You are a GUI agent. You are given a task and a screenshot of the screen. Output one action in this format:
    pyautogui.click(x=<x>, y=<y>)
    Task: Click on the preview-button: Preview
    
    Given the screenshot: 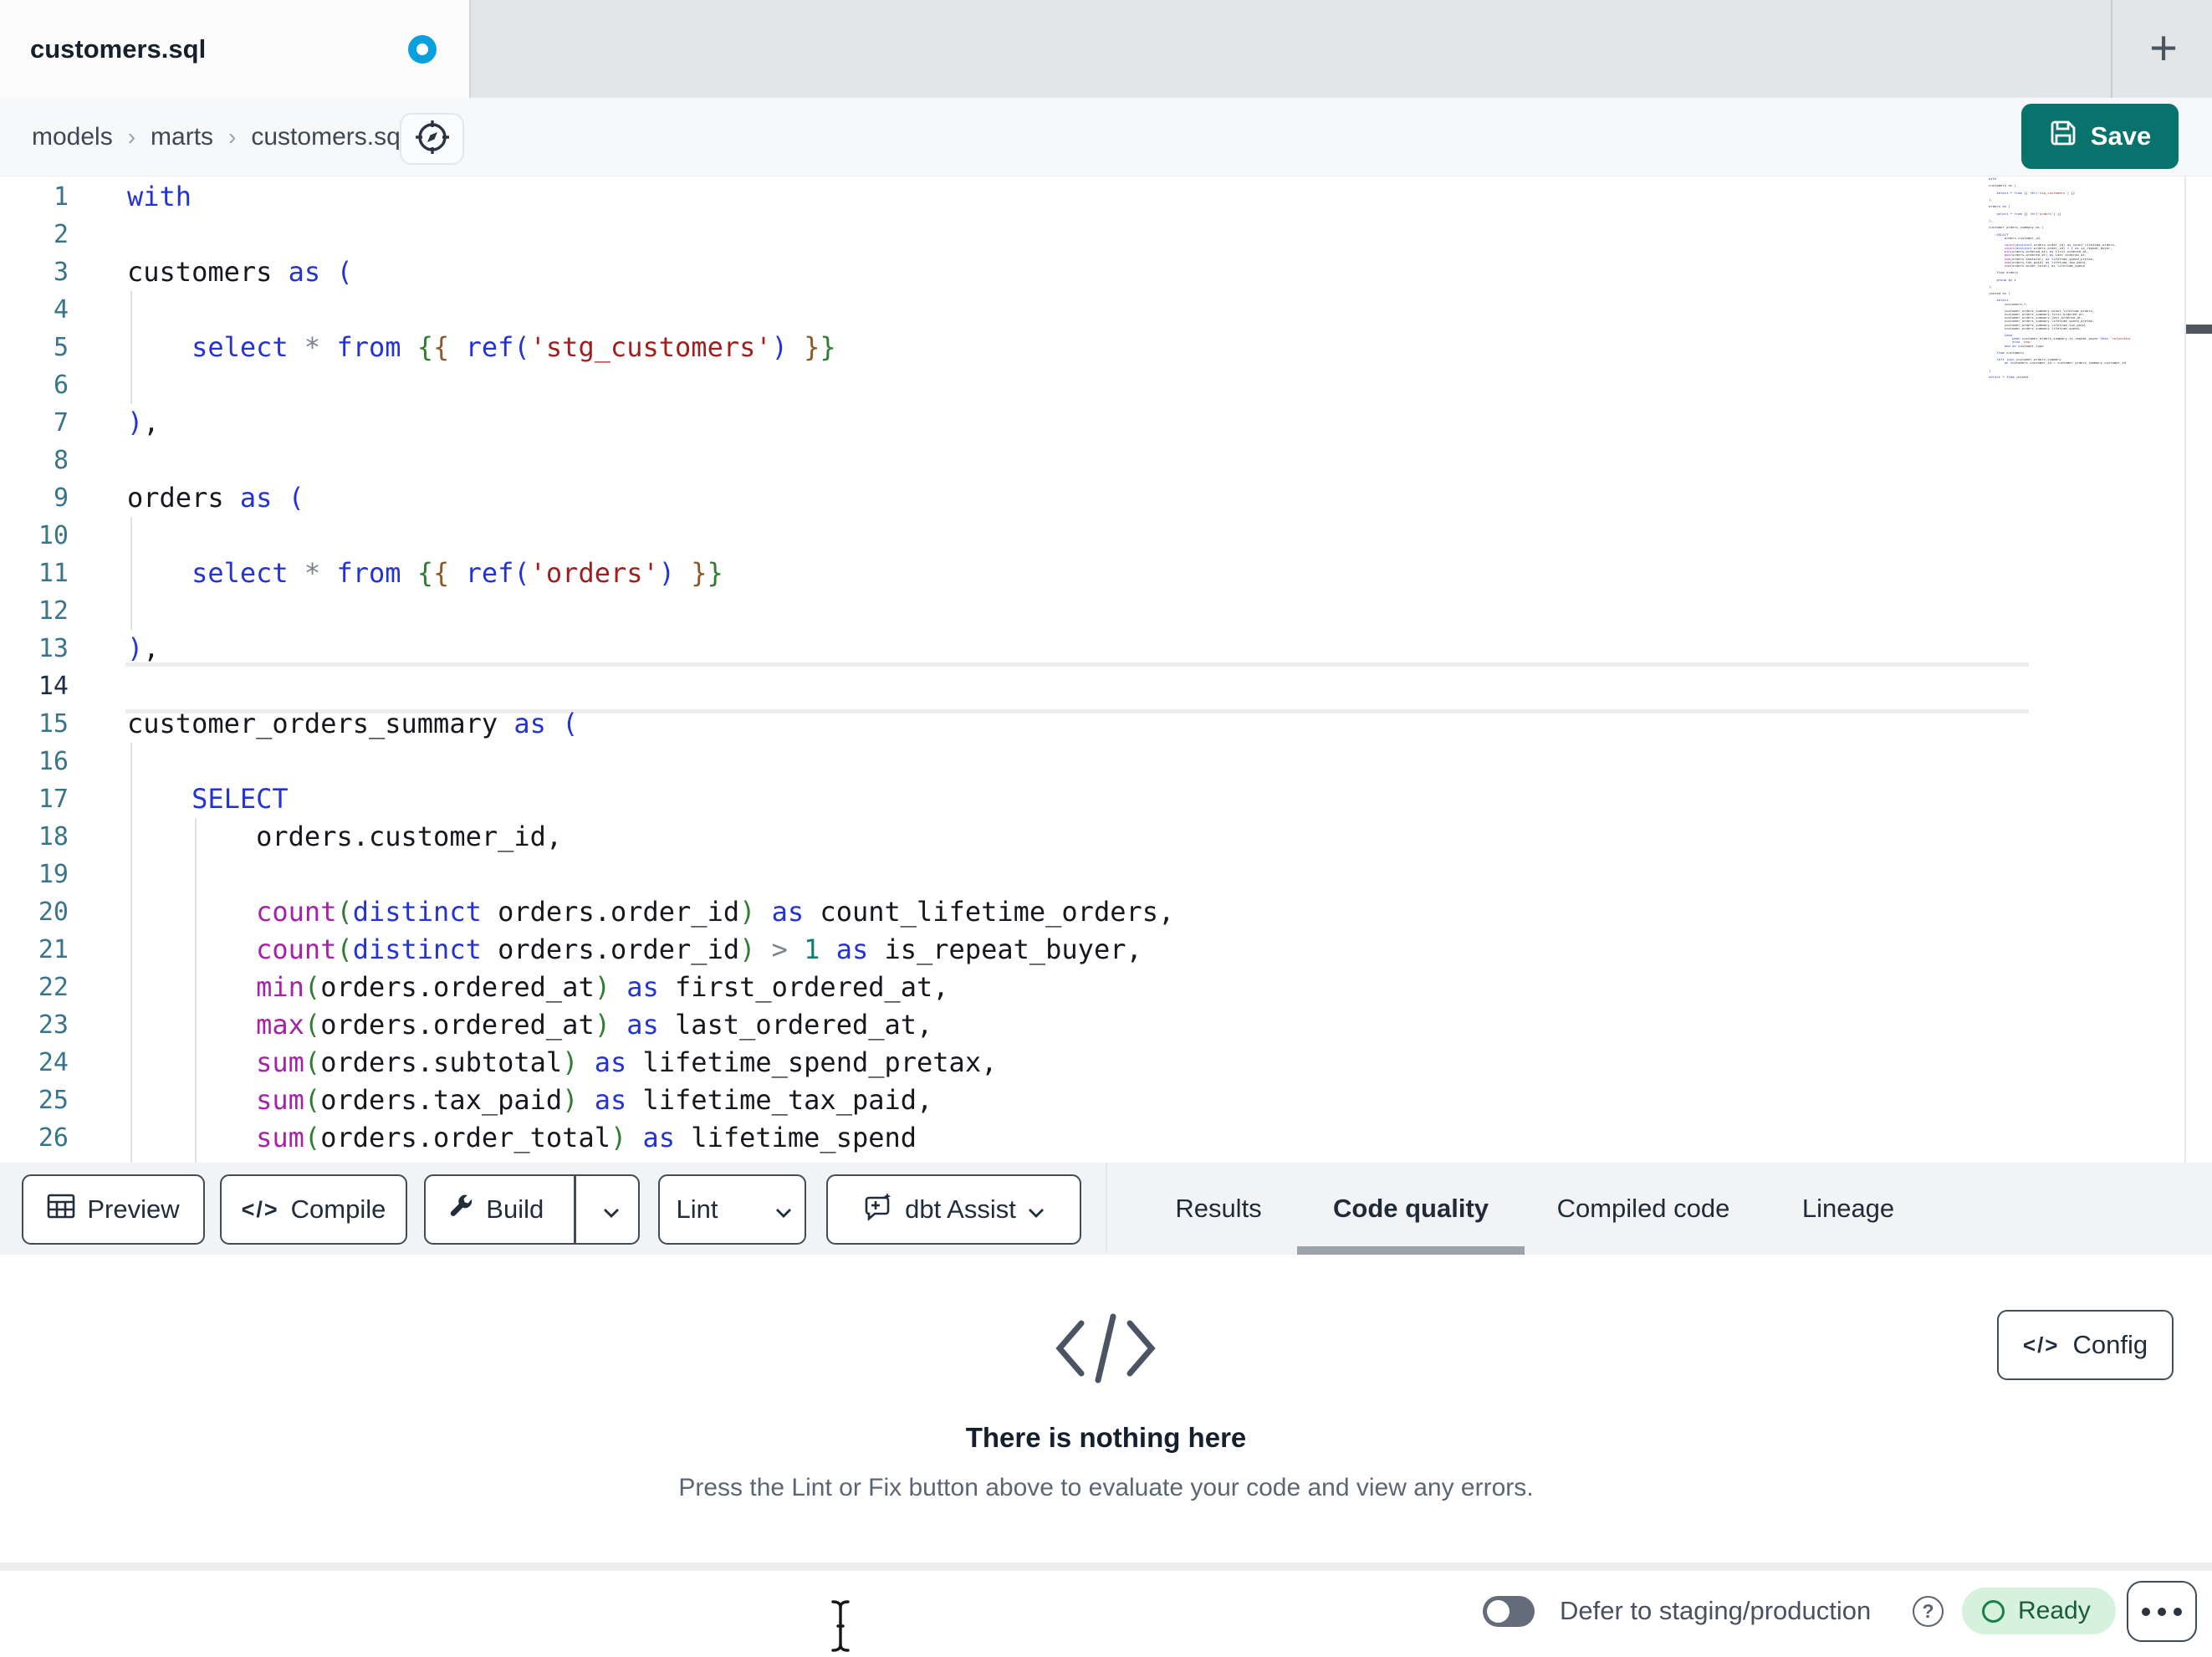 What is the action you would take?
    pyautogui.click(x=113, y=1209)
    